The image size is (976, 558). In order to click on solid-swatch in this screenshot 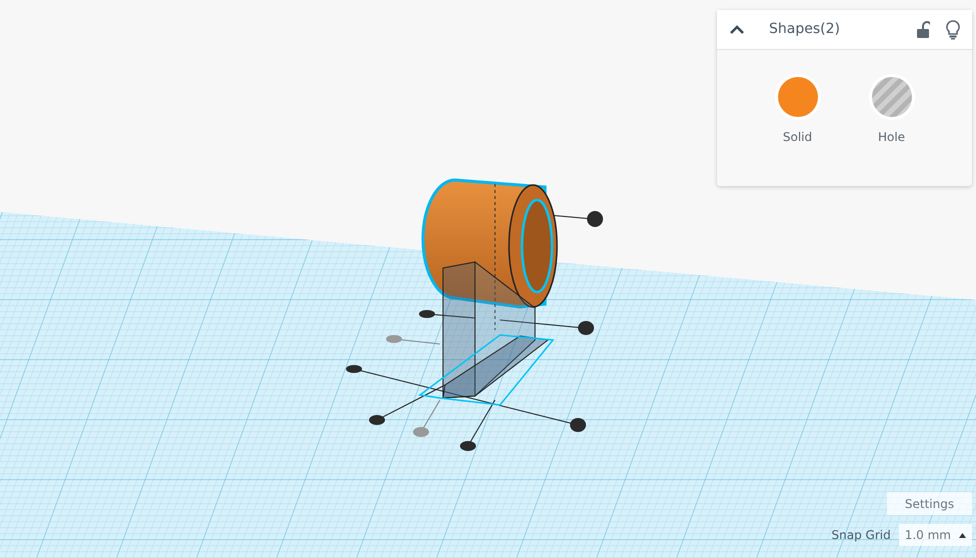, I will do `click(797, 97)`.